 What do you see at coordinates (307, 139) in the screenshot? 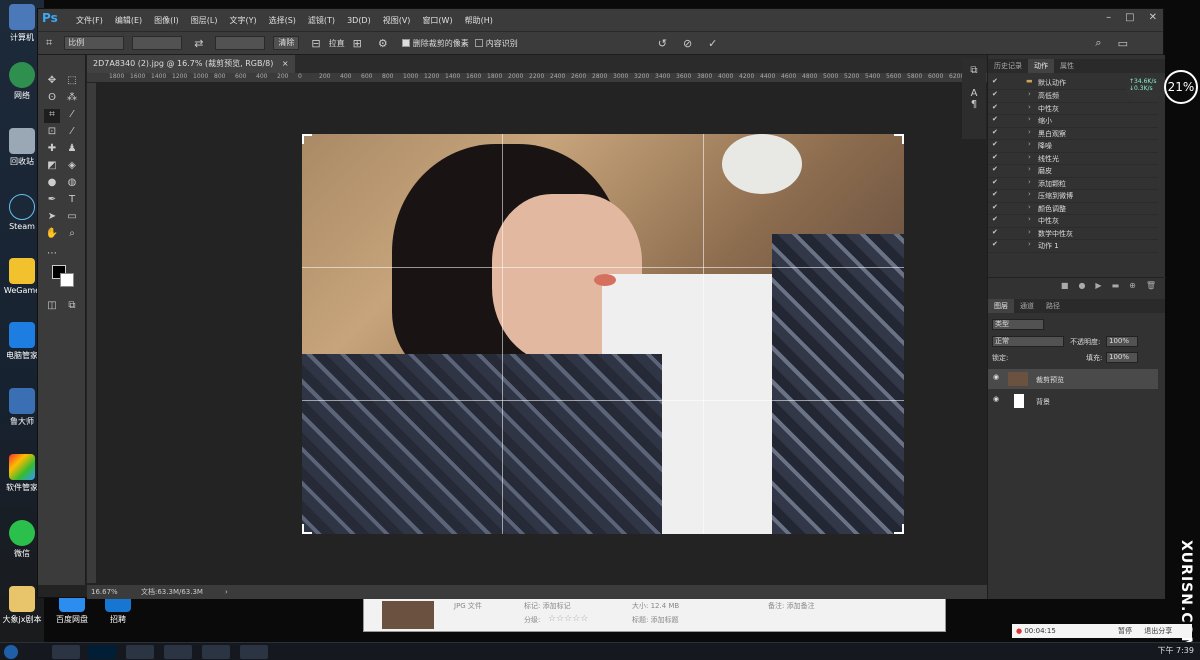
I see `crop-handle-top-left` at bounding box center [307, 139].